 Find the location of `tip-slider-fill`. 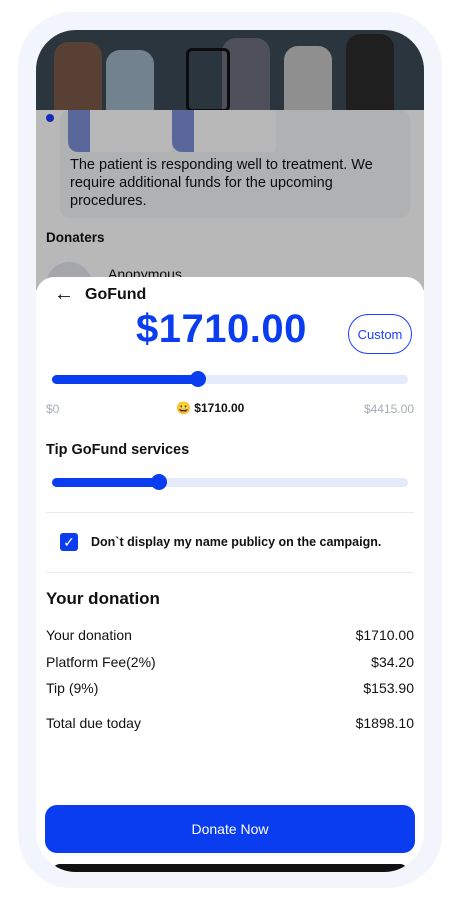

tip-slider-fill is located at coordinates (105, 482).